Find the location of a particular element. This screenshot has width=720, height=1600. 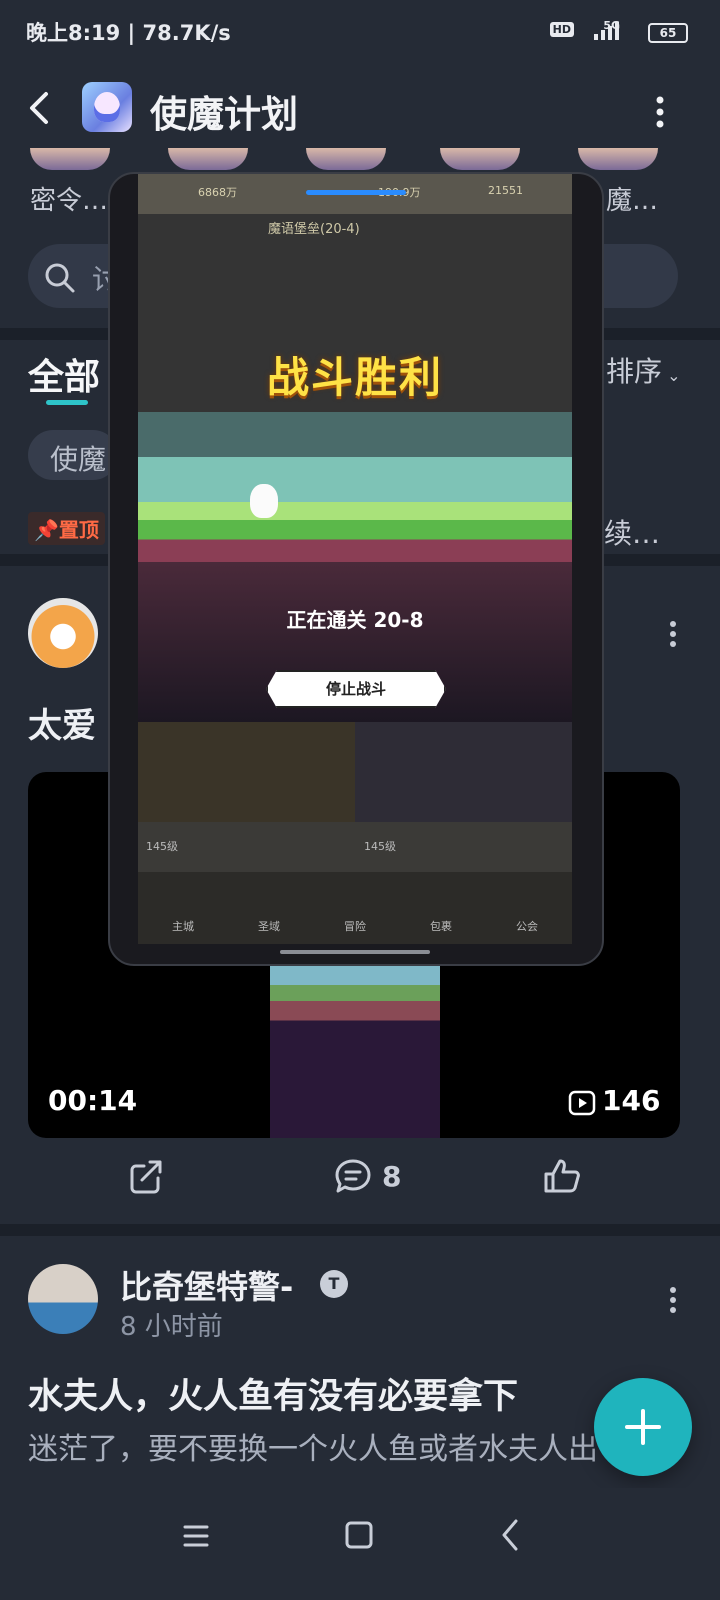

hd-icon: HD is located at coordinates (561, 29).